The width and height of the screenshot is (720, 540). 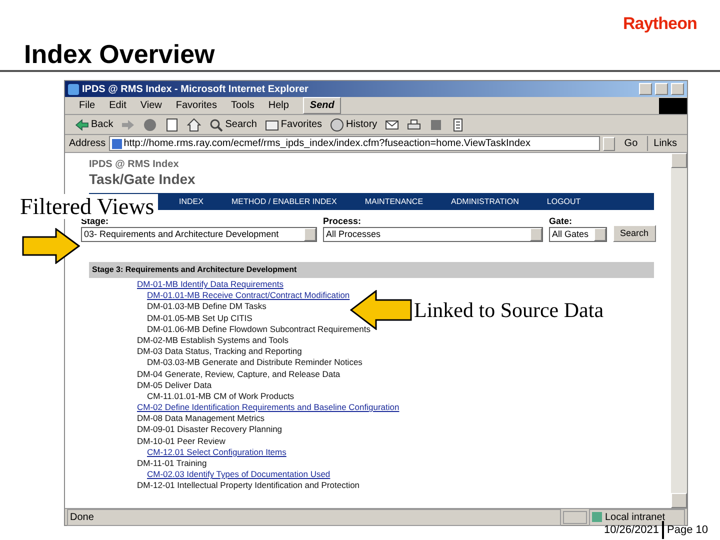 I want to click on go-button: Go, so click(x=631, y=143).